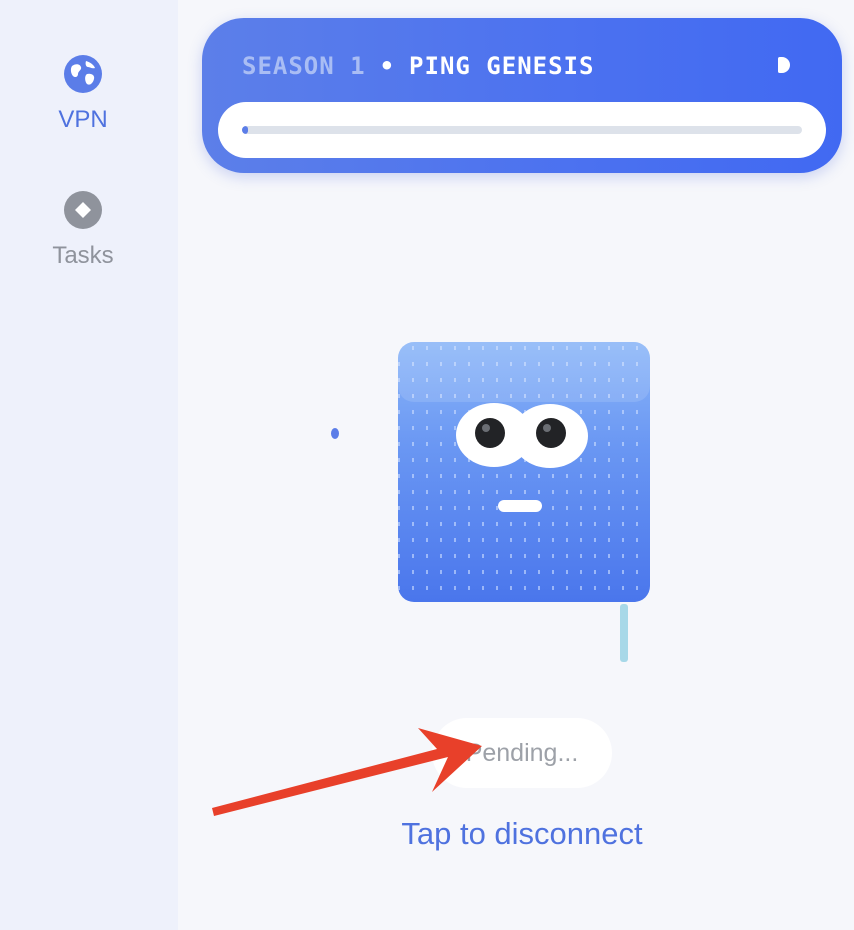  What do you see at coordinates (522, 95) in the screenshot?
I see `season-banner: SEASON 1 • PING GENESIS` at bounding box center [522, 95].